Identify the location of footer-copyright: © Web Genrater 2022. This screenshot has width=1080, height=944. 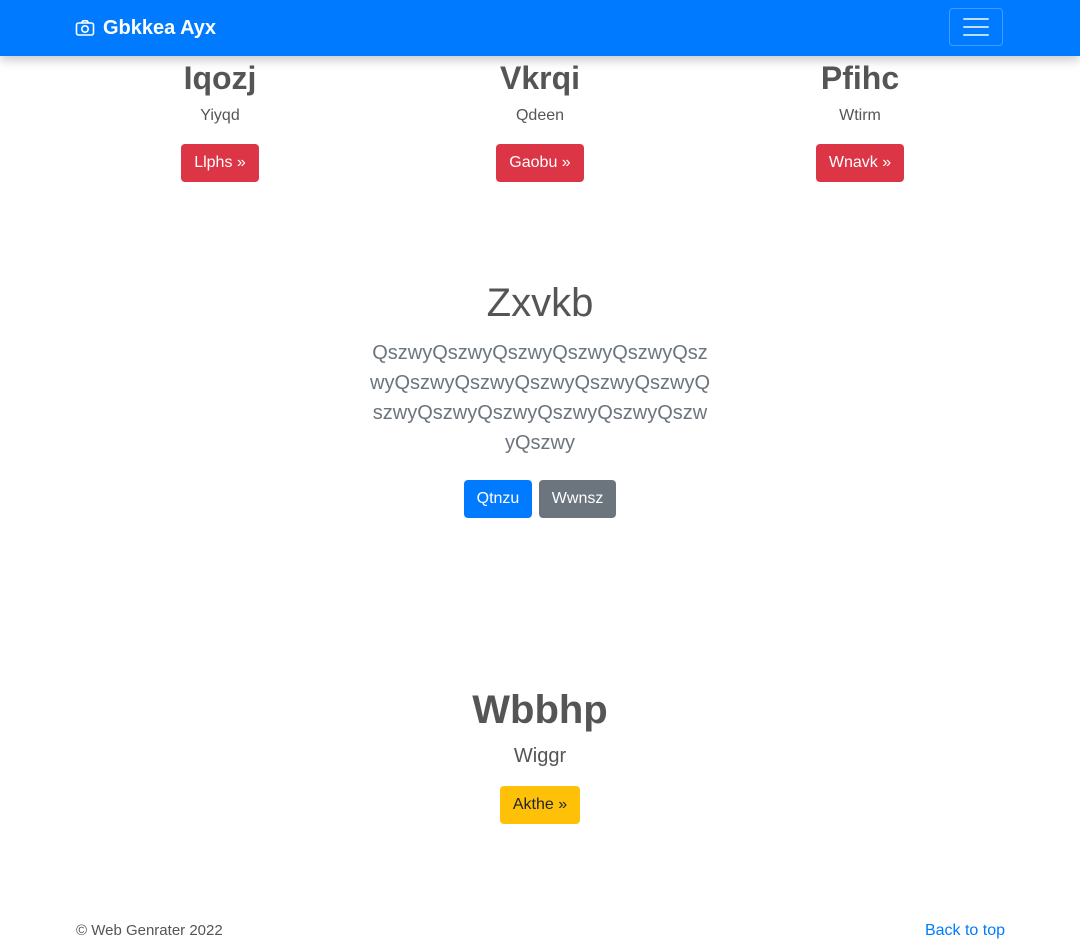
(149, 930).